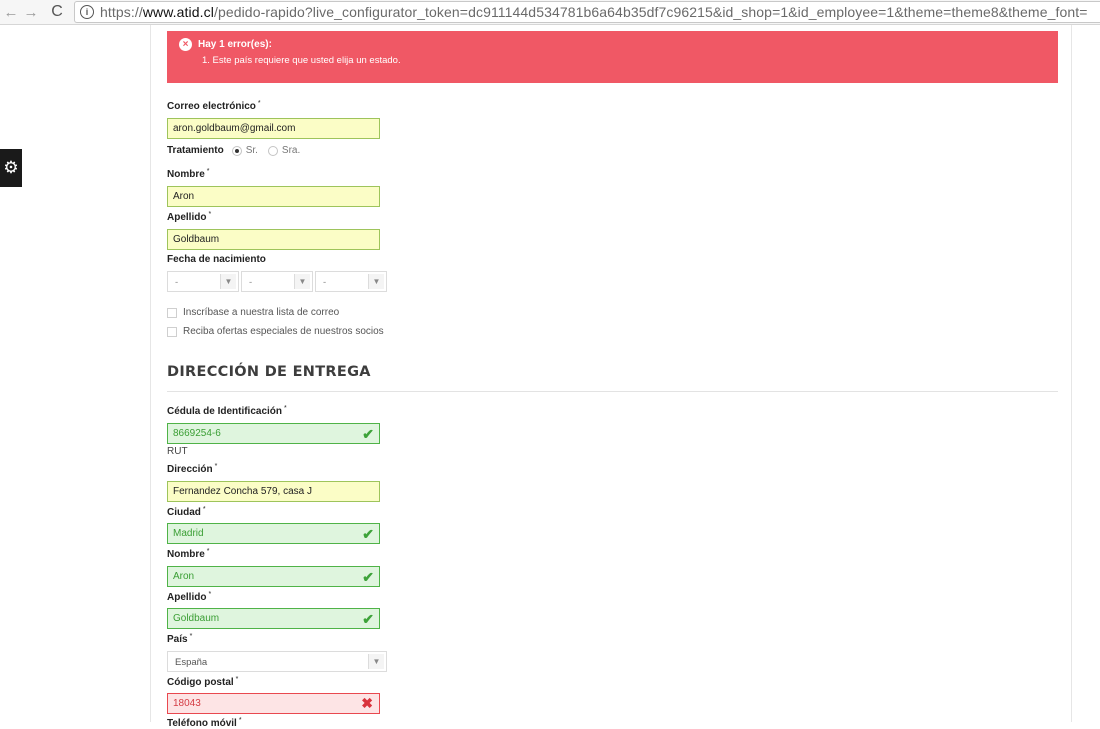 This screenshot has height=729, width=1100. Describe the element at coordinates (273, 196) in the screenshot. I see `firstname-field: Aron` at that location.